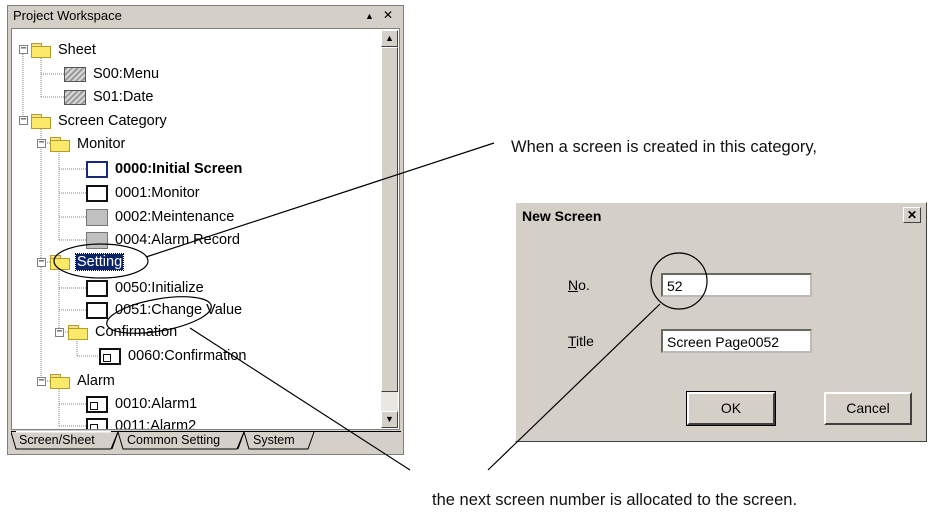 The width and height of the screenshot is (932, 515). What do you see at coordinates (41, 143) in the screenshot?
I see `expander-monitor: −` at bounding box center [41, 143].